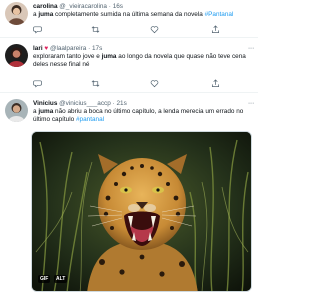  I want to click on heart-emoji-icon: ♥, so click(46, 48).